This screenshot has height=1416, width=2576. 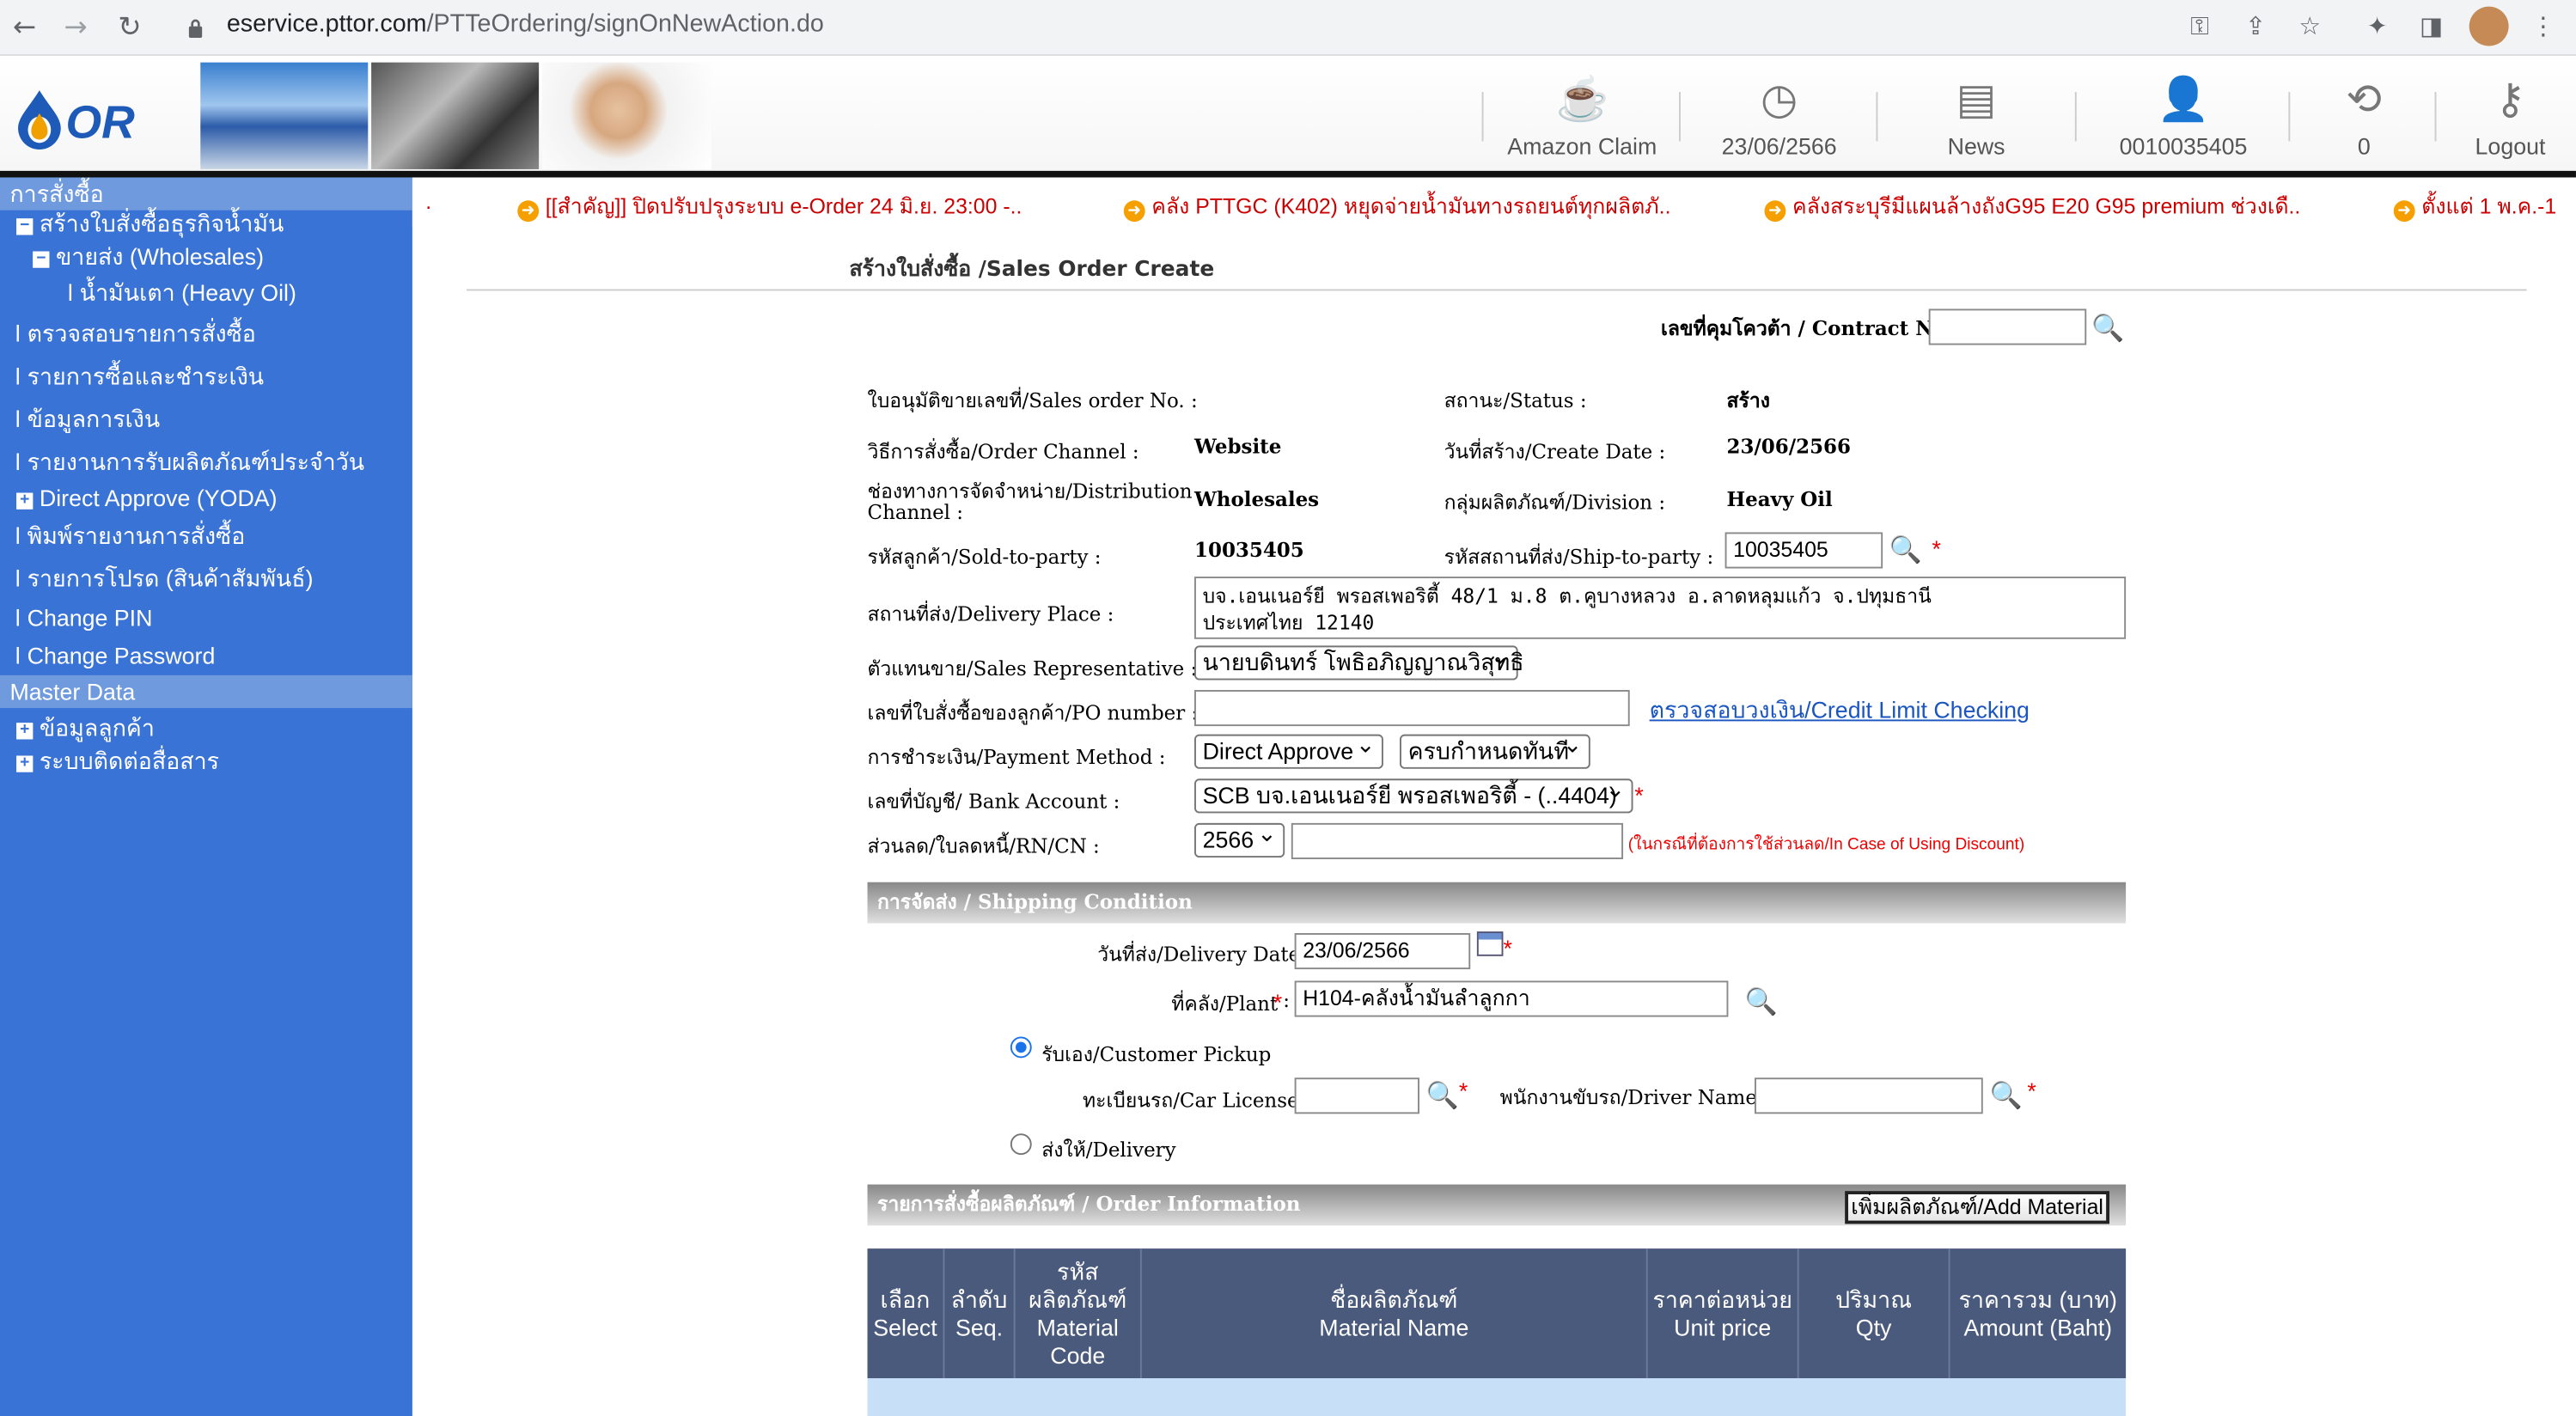 What do you see at coordinates (1905, 550) in the screenshot?
I see `search-ship-to-icon: 🔍` at bounding box center [1905, 550].